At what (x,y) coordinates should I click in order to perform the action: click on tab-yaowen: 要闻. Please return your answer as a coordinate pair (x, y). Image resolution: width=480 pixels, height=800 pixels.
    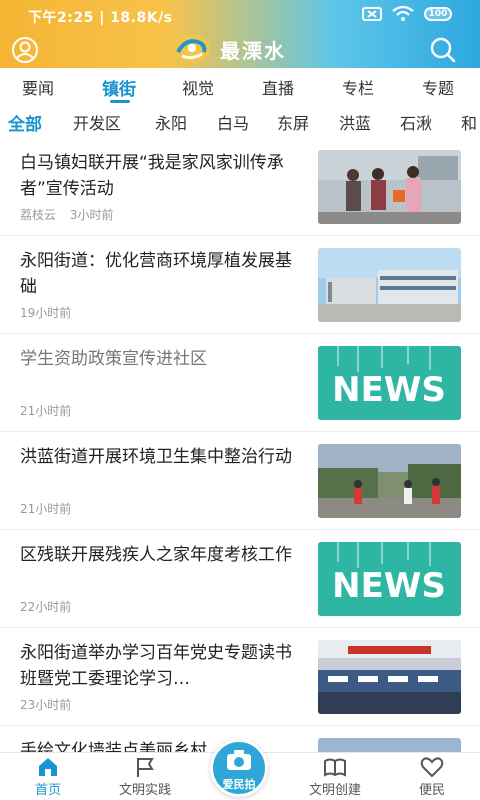
    Looking at the image, I should click on (38, 87).